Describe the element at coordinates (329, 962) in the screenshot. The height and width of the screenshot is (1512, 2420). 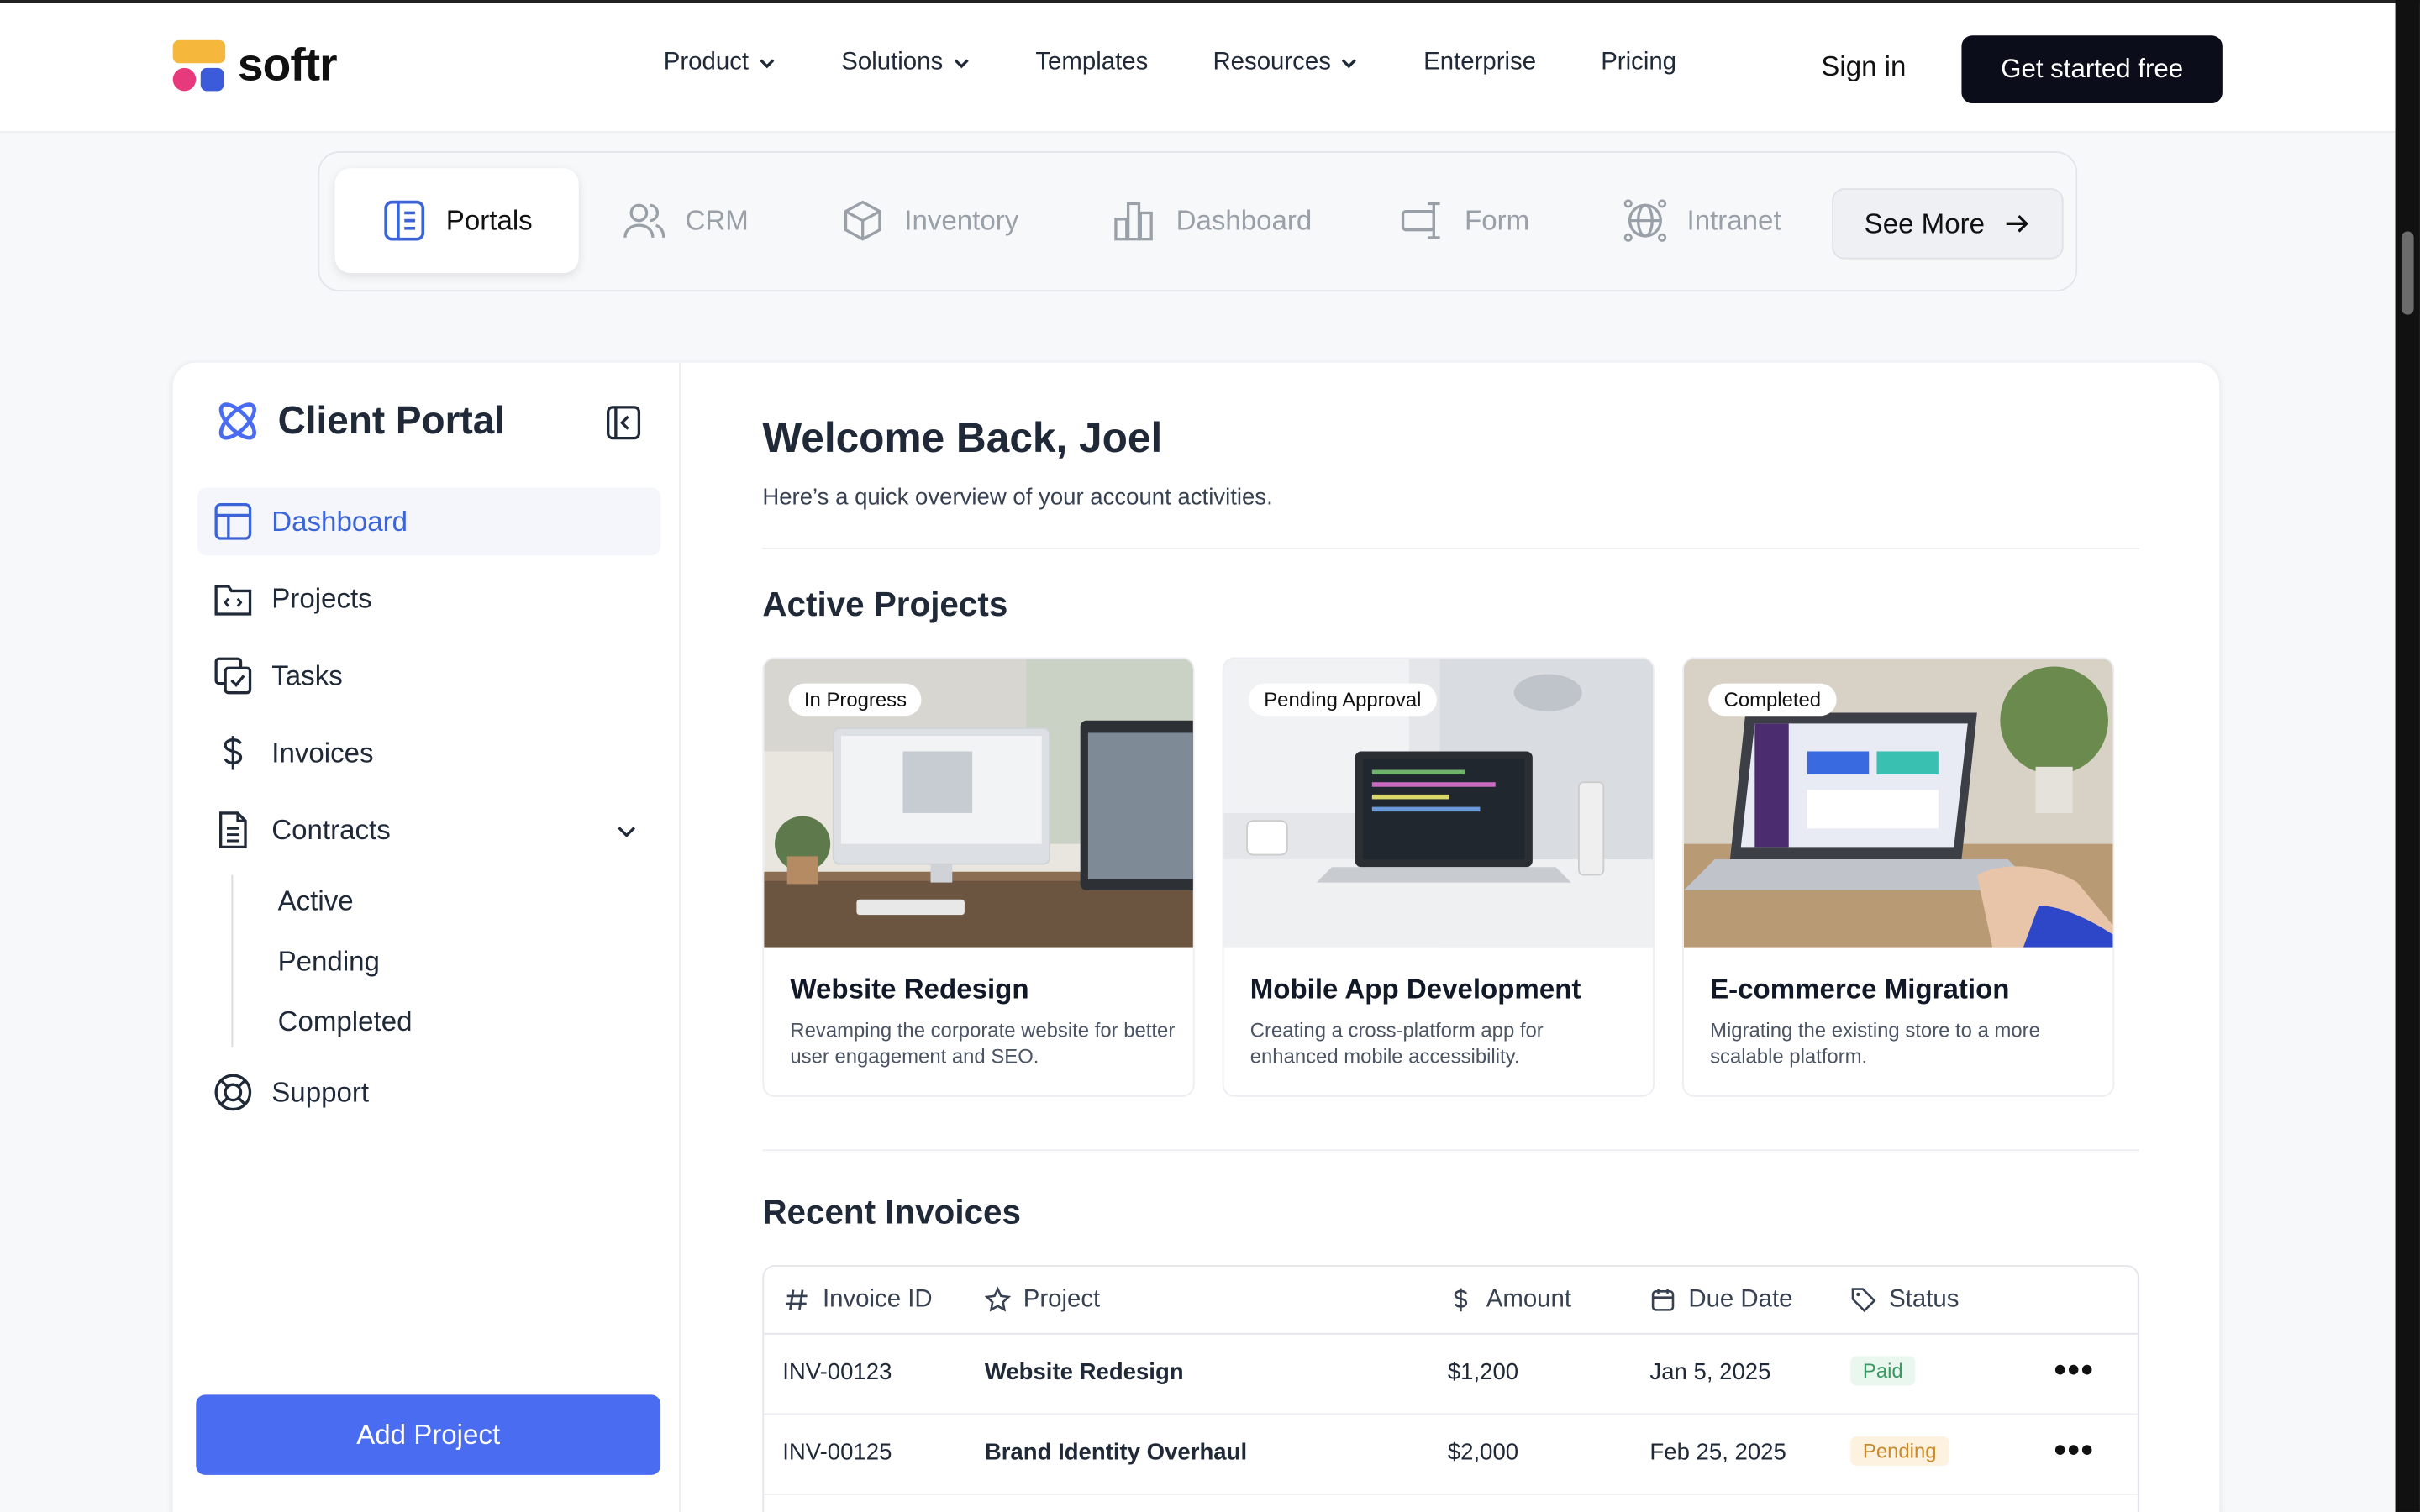
I see `sidebar-subitem-pending: Pending` at that location.